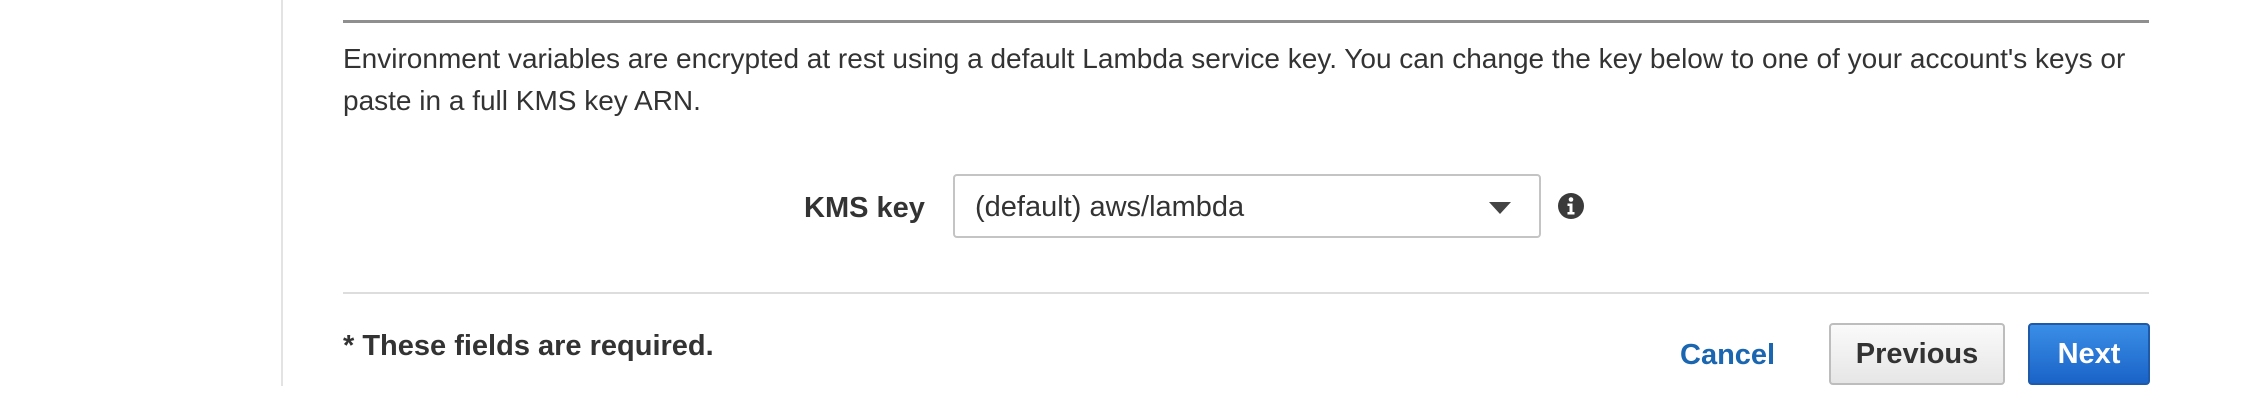 This screenshot has height=406, width=2254. Describe the element at coordinates (2089, 354) in the screenshot. I see `next-button: Next` at that location.